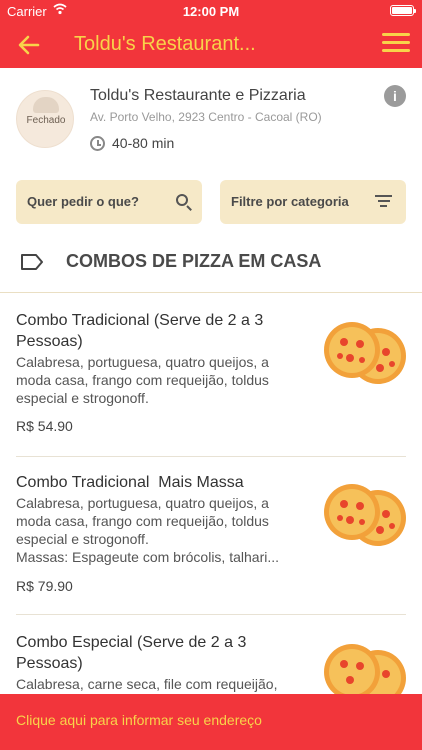  I want to click on restaurant-name: Toldu's Restaurante e Pizzaria, so click(198, 95).